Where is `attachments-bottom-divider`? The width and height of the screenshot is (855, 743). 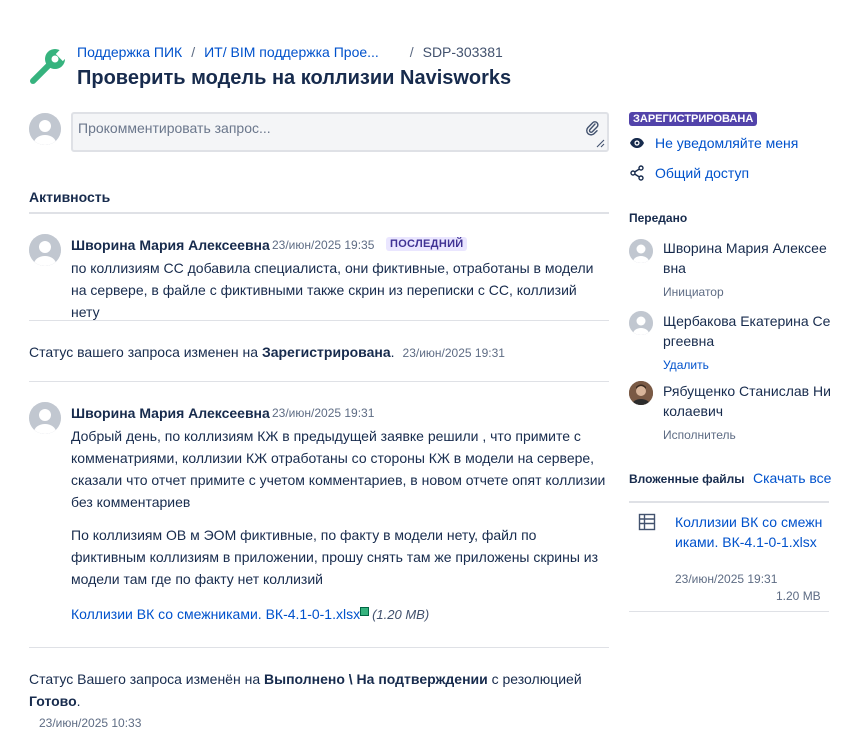 attachments-bottom-divider is located at coordinates (729, 611).